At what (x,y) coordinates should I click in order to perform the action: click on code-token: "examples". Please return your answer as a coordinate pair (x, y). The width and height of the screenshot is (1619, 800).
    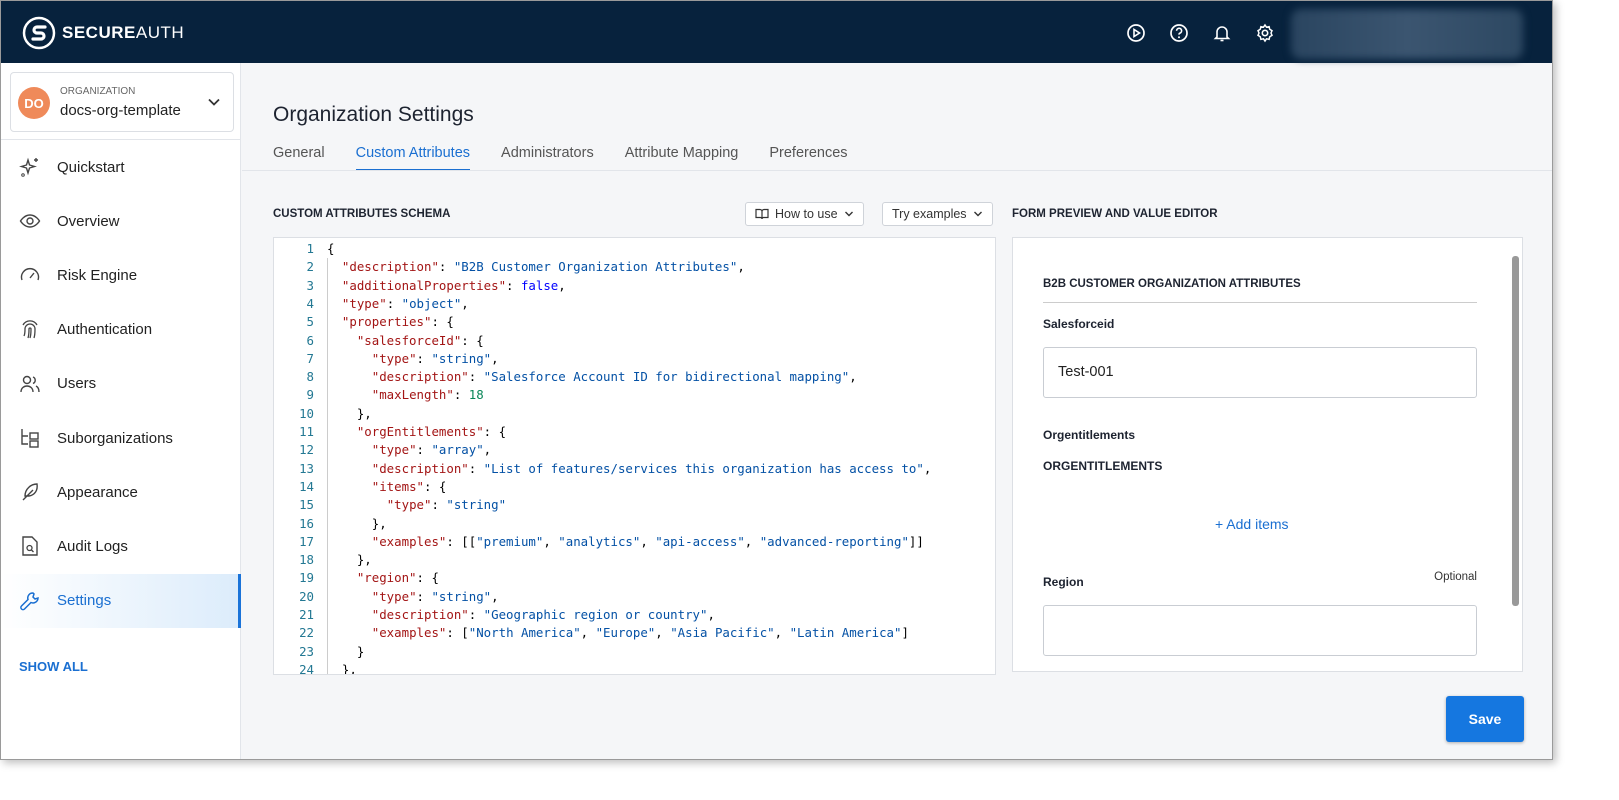
    Looking at the image, I should click on (409, 541).